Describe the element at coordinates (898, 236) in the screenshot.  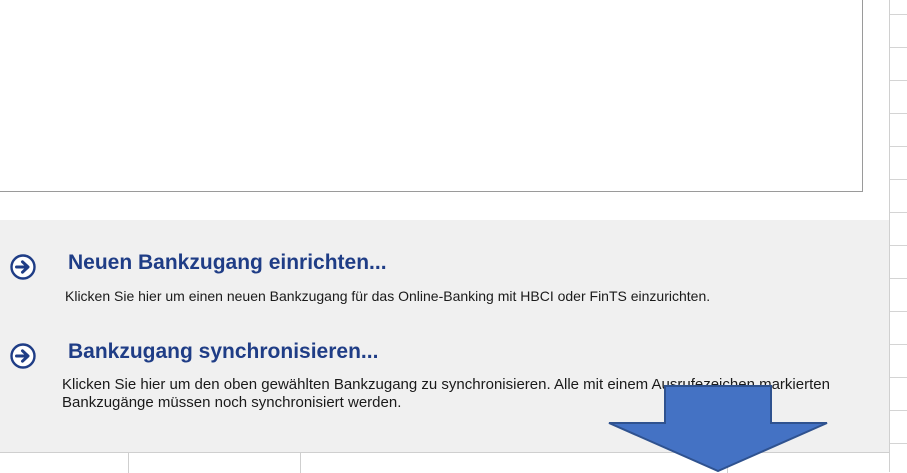
I see `side-grid` at that location.